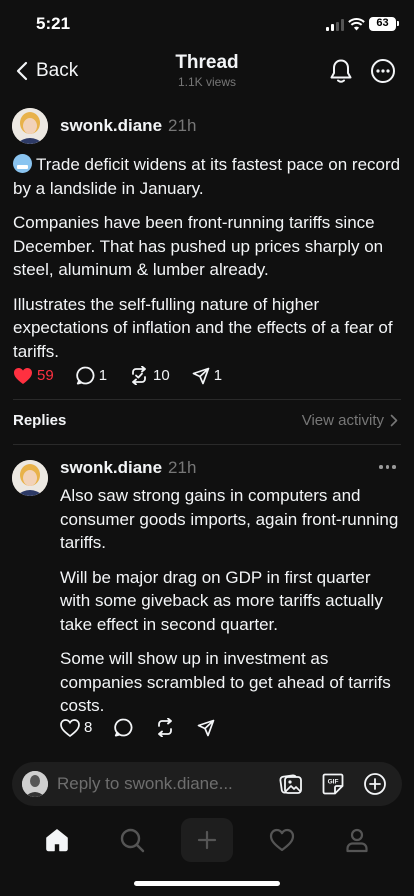  I want to click on gif-button: GIF, so click(333, 784).